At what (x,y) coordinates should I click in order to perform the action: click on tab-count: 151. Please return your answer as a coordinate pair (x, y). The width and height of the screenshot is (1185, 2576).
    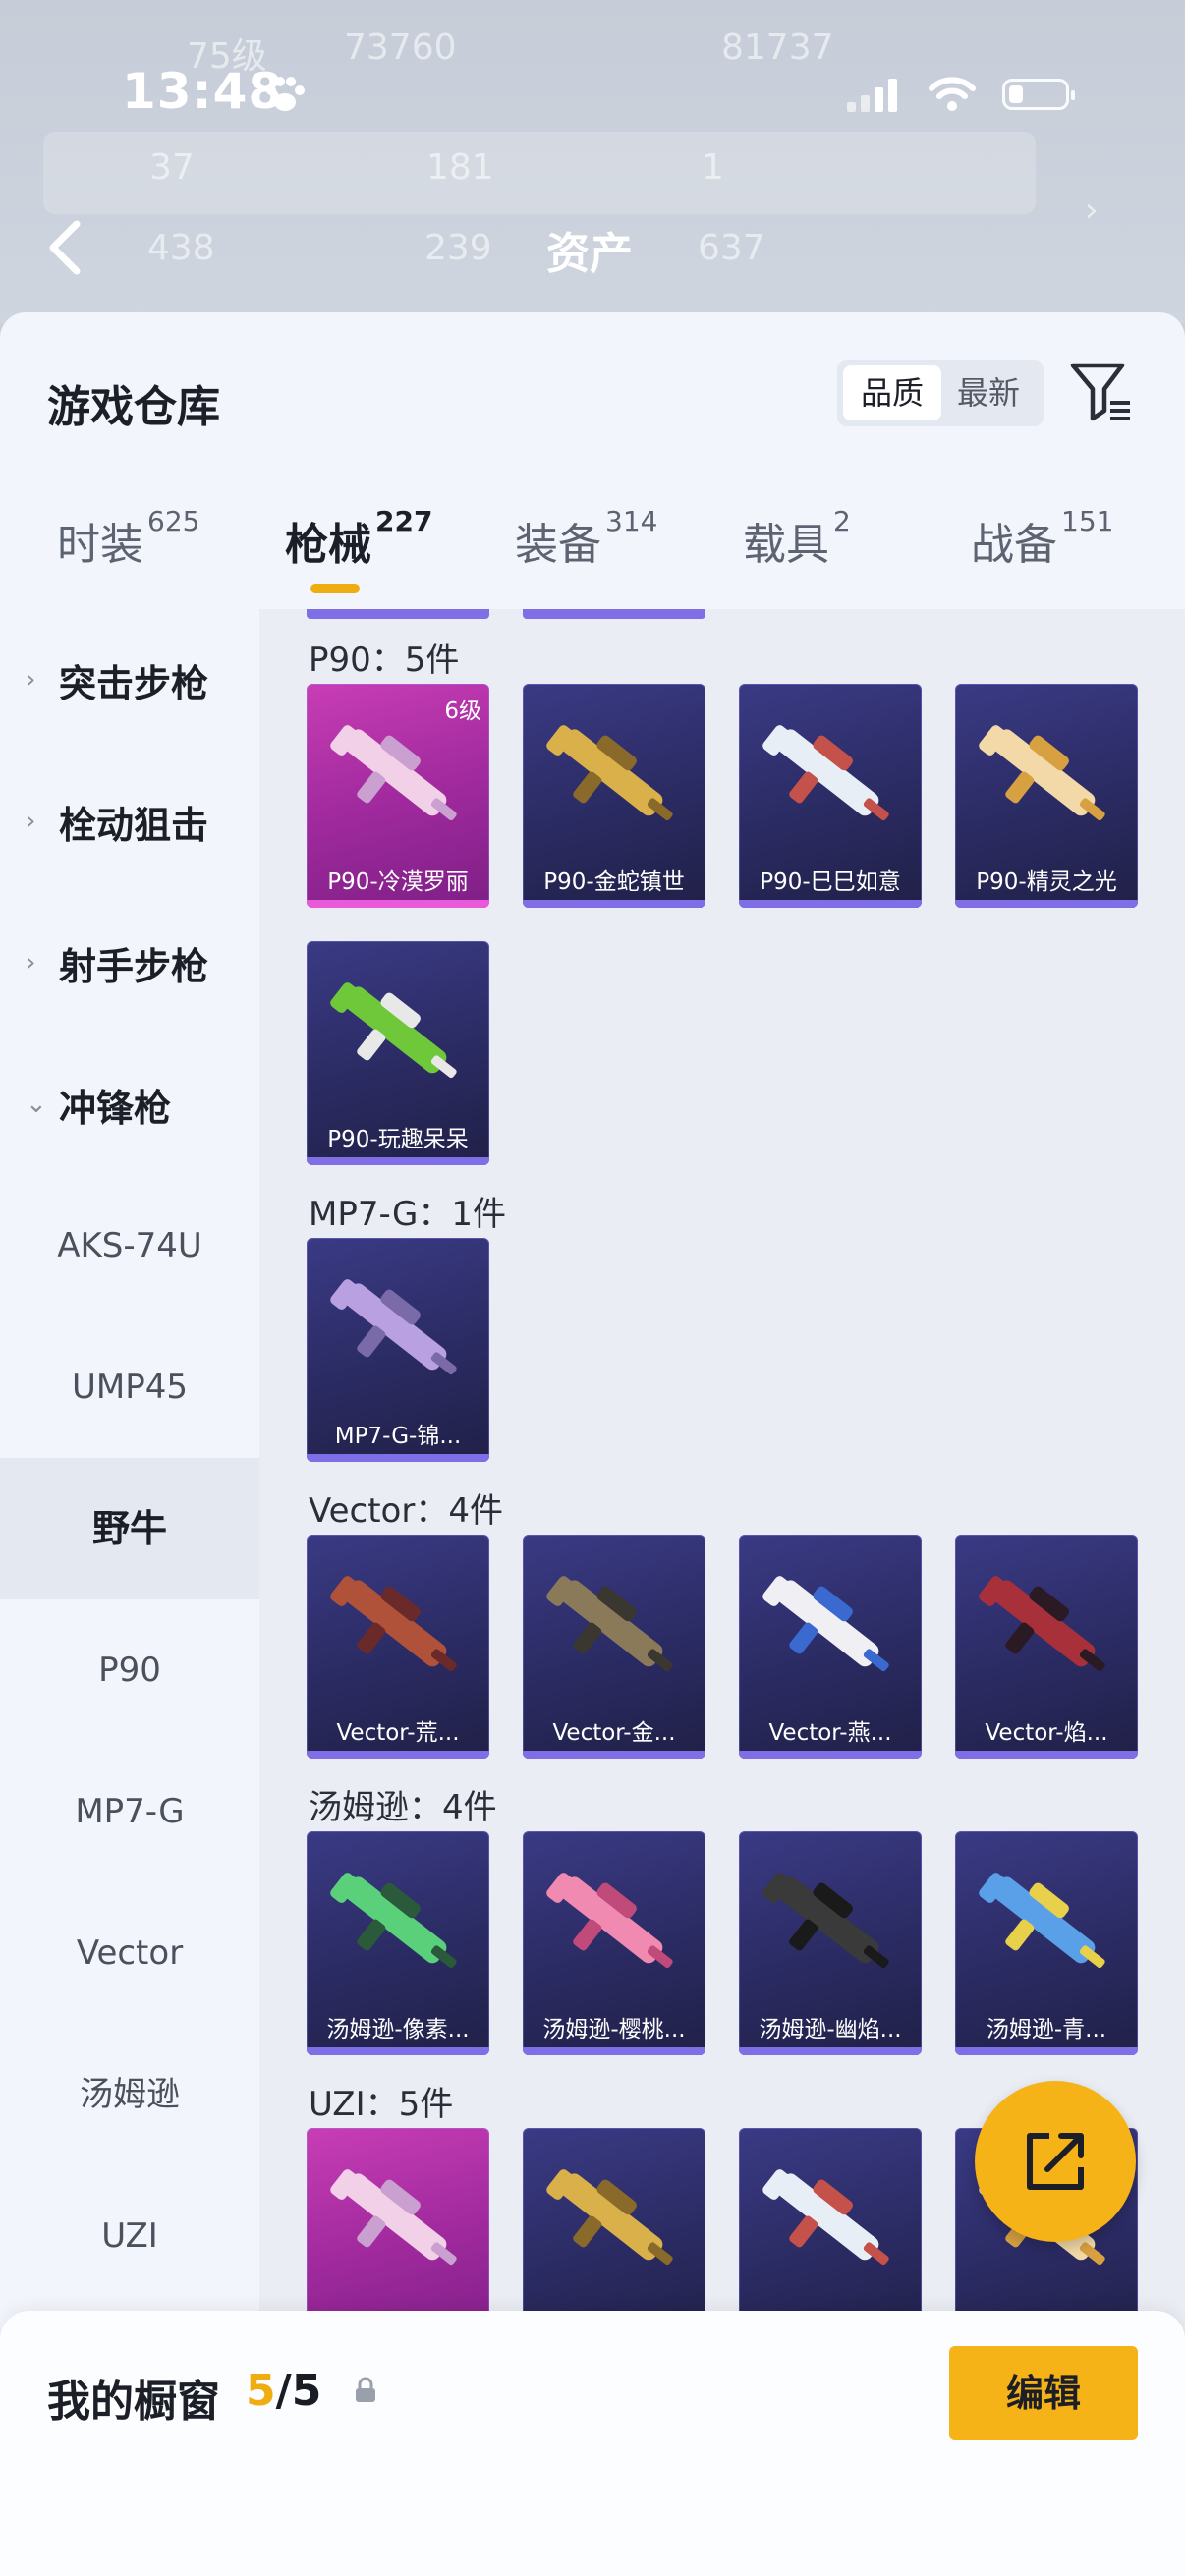
    Looking at the image, I should click on (1088, 521).